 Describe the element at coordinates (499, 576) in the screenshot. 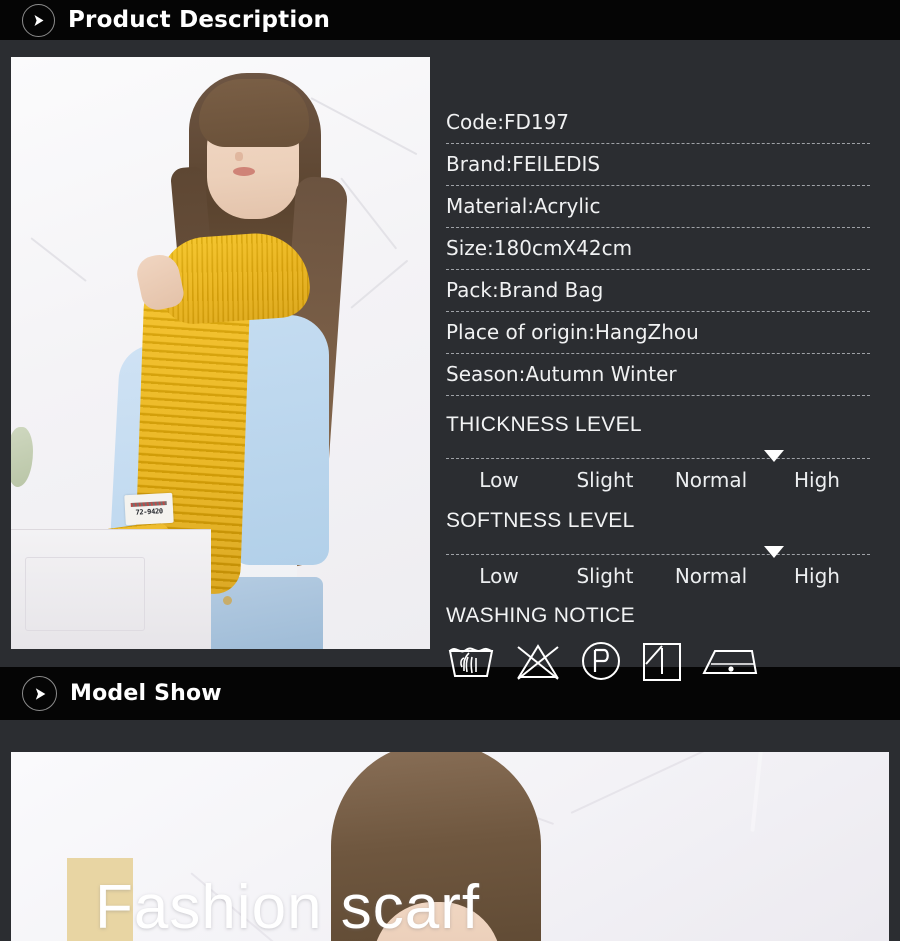

I see `softness-option-low: Low` at that location.